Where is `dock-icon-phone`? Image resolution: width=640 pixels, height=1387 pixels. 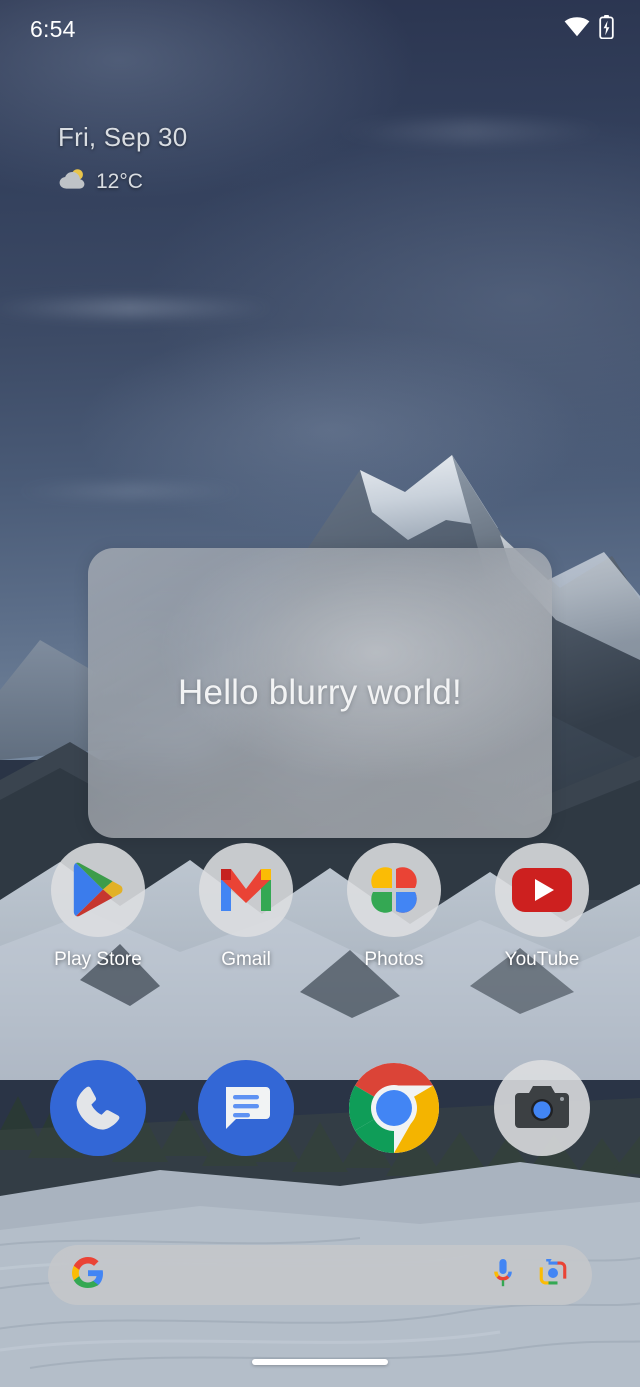
dock-icon-phone is located at coordinates (98, 1108).